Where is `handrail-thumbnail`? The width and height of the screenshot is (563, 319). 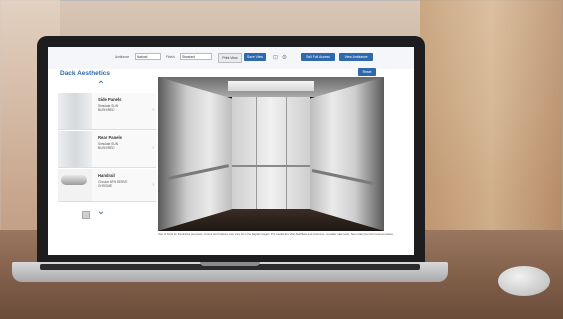
handrail-thumbnail is located at coordinates (75, 185).